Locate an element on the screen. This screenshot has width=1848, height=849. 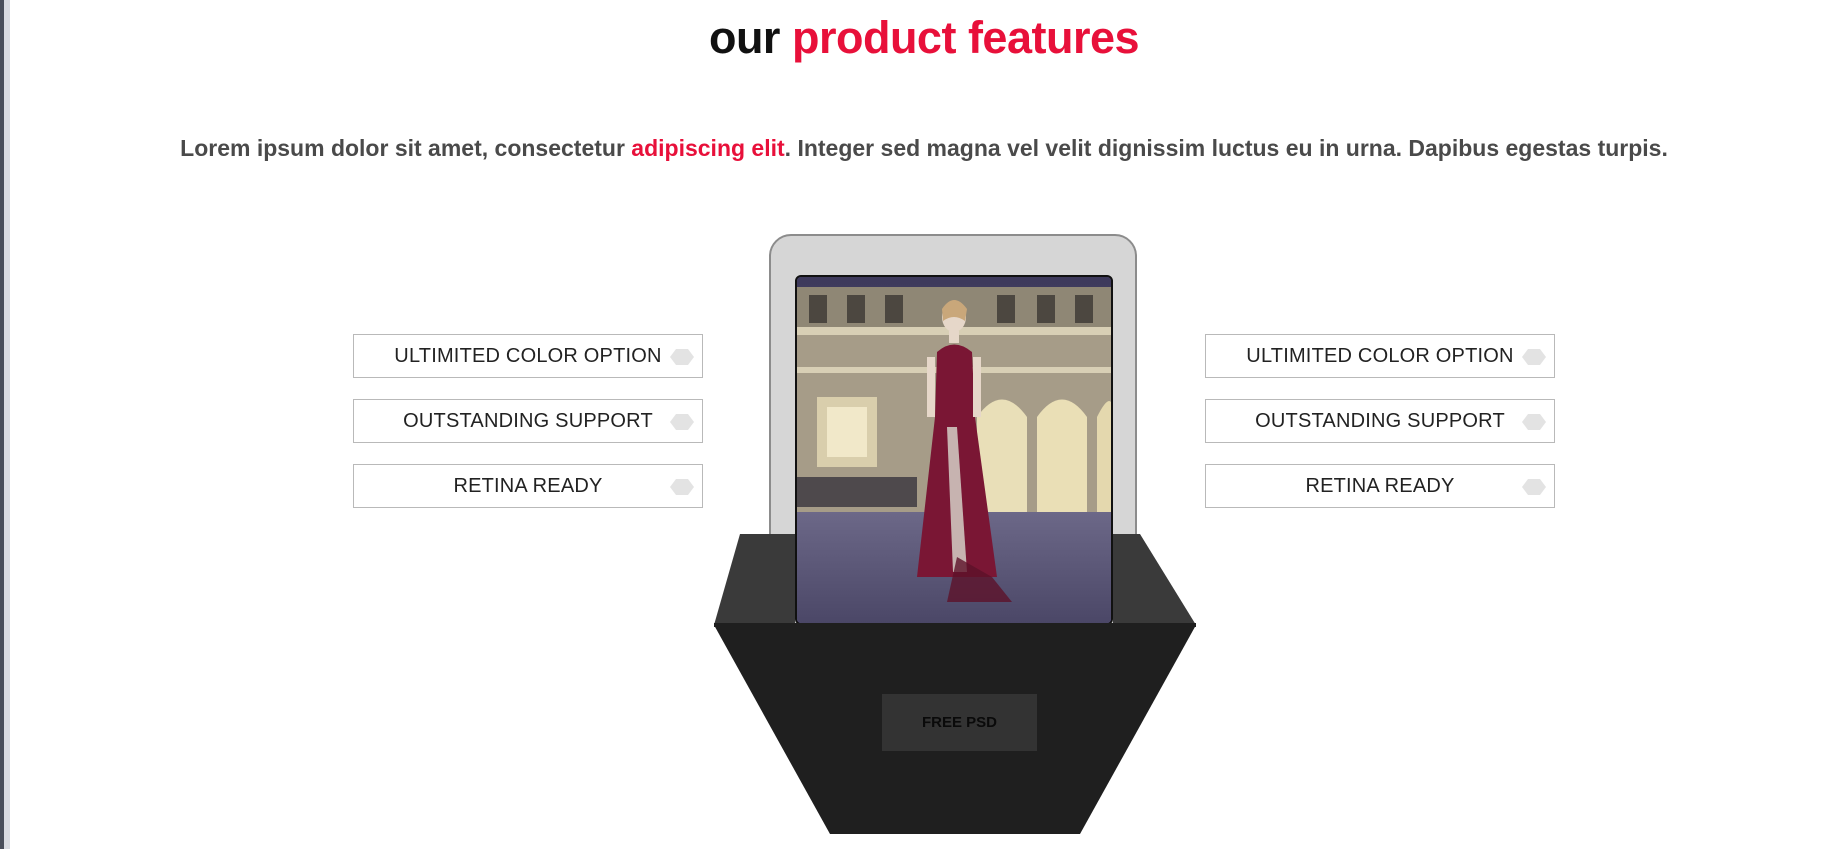
tablet-screen-photo is located at coordinates (954, 450).